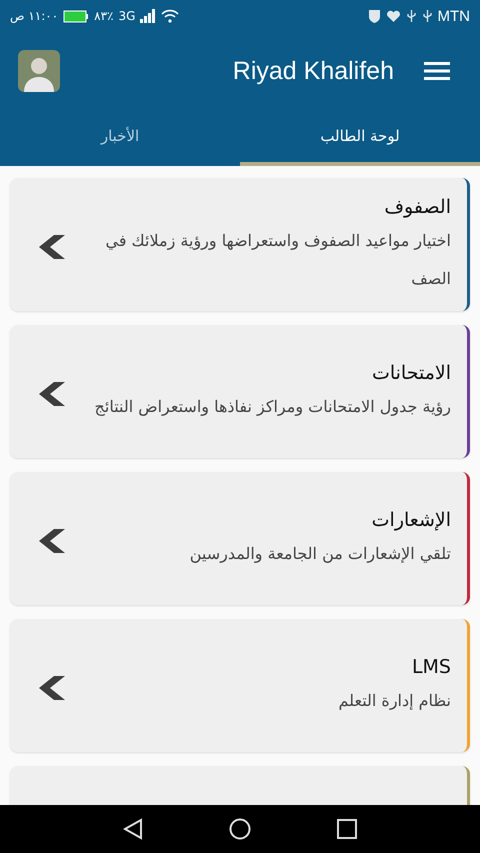 The width and height of the screenshot is (480, 853). I want to click on recents-icon, so click(347, 829).